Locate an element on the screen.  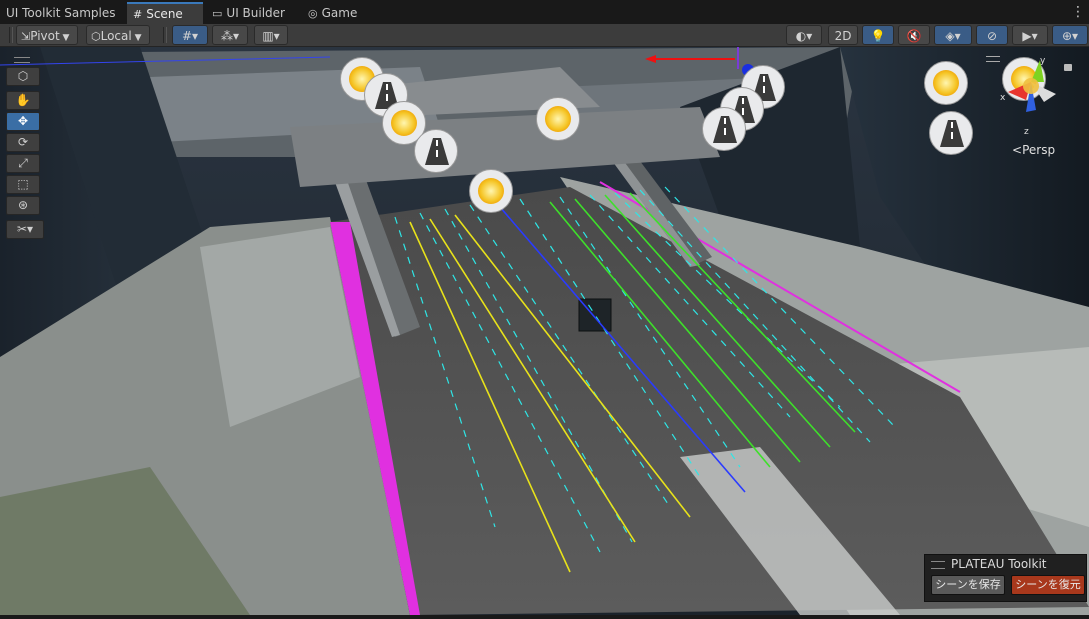
local-label: Local is located at coordinates (116, 36).